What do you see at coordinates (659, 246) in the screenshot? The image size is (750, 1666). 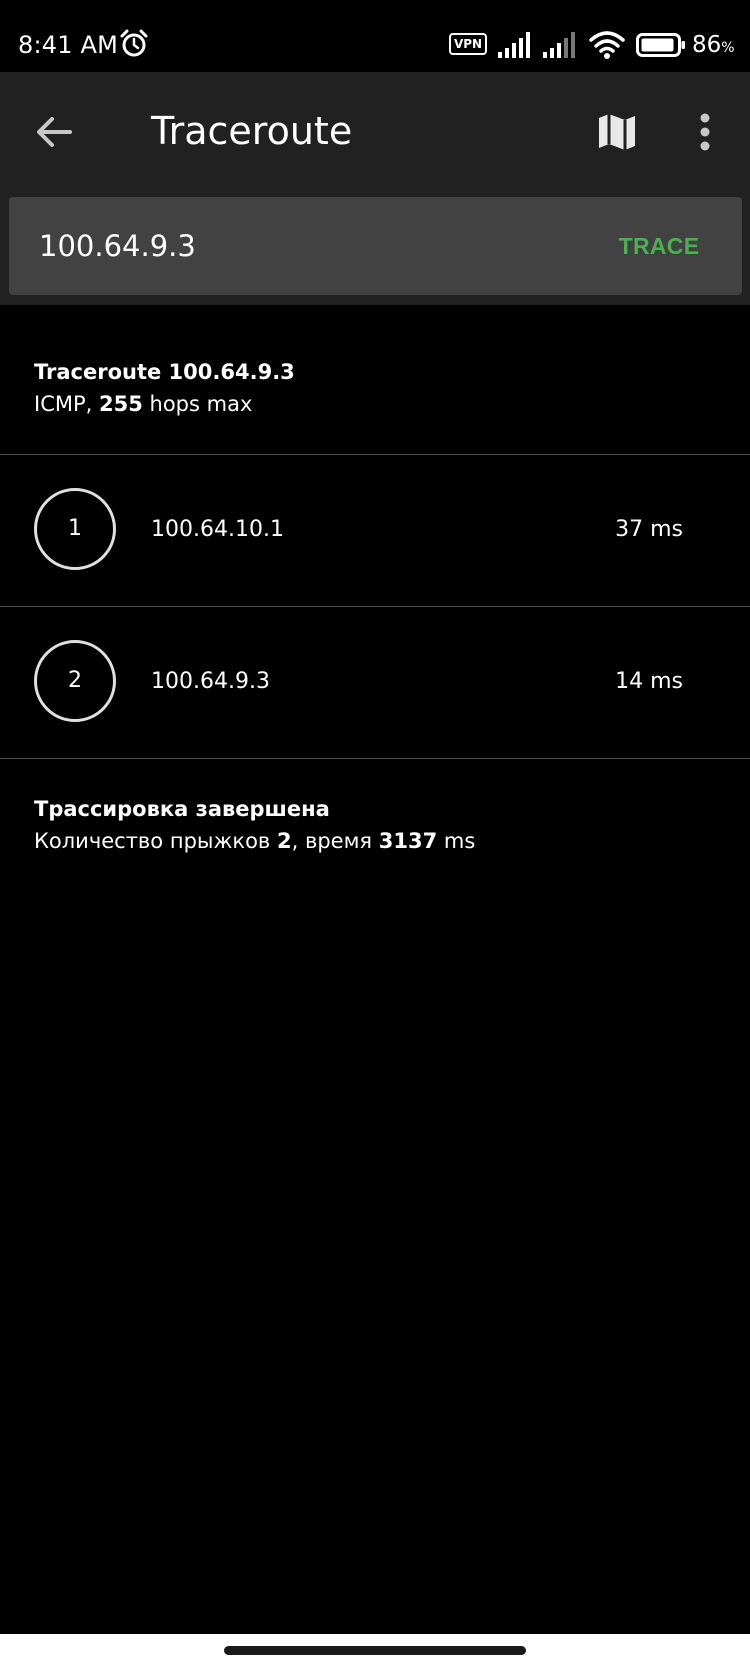 I see `trace-button: TRACE` at bounding box center [659, 246].